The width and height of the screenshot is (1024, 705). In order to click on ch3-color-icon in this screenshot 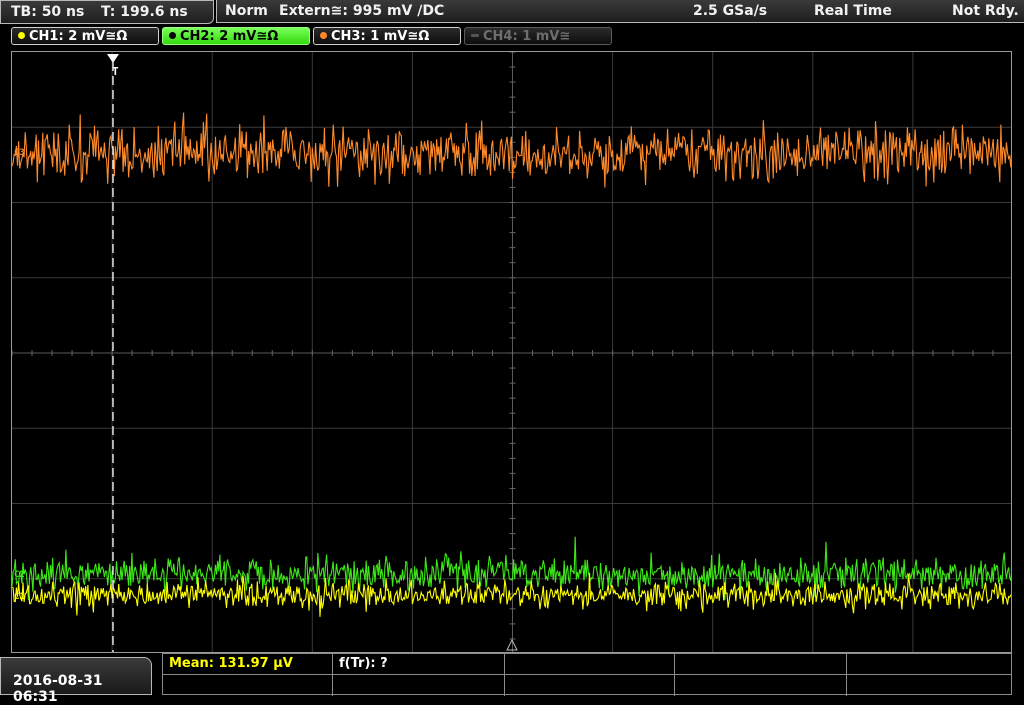, I will do `click(323, 35)`.